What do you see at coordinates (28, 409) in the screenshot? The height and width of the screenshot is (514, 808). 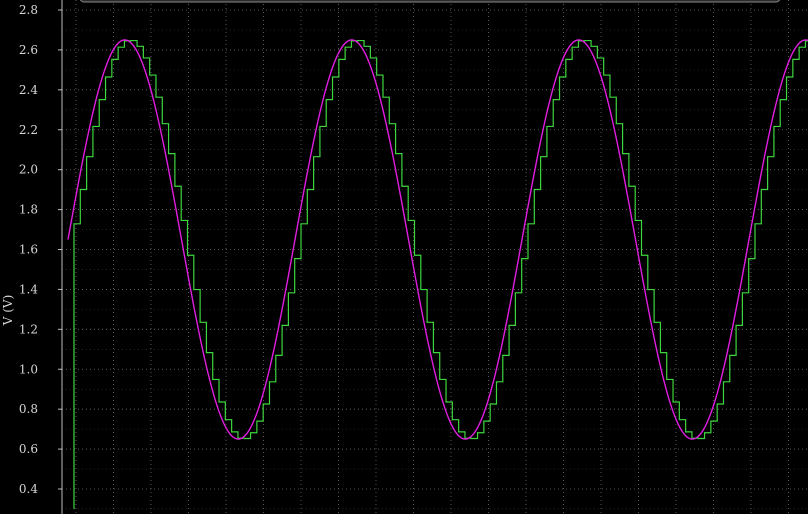 I see `y-tick-label: 0.8` at bounding box center [28, 409].